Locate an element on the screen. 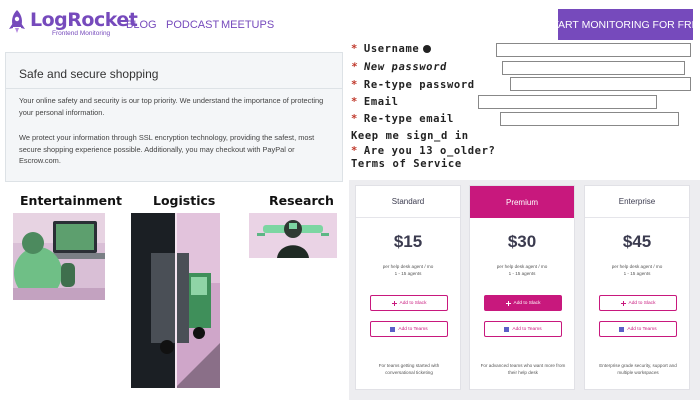 Image resolution: width=700 pixels, height=400 pixels. plan-name: Standard is located at coordinates (408, 202).